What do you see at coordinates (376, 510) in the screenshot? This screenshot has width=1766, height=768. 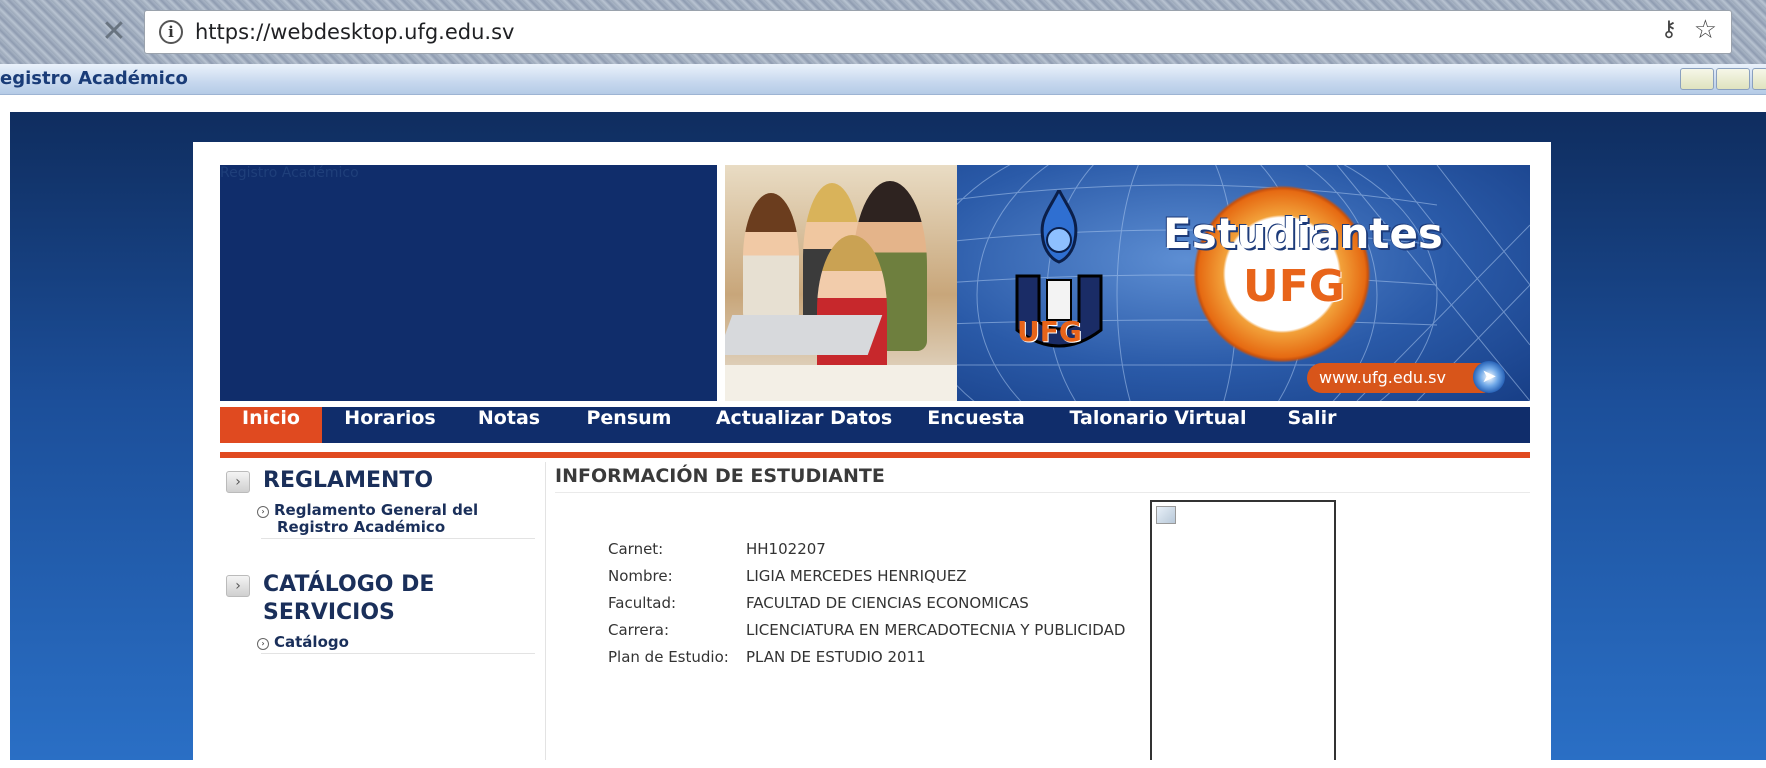 I see `sidebar-link-line1: Reglamento General del` at bounding box center [376, 510].